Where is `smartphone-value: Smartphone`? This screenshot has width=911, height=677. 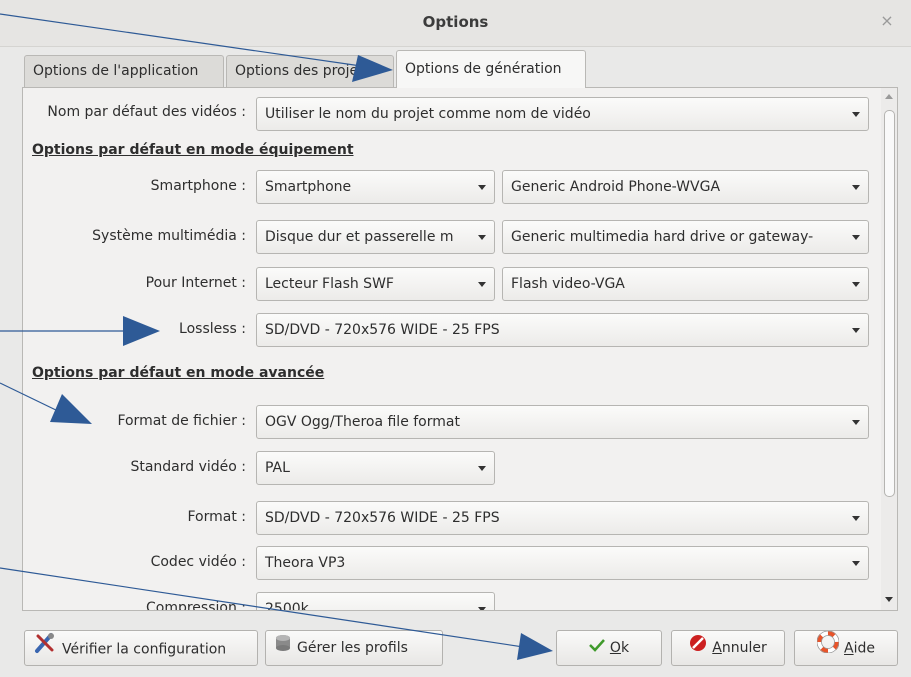 smartphone-value: Smartphone is located at coordinates (308, 187).